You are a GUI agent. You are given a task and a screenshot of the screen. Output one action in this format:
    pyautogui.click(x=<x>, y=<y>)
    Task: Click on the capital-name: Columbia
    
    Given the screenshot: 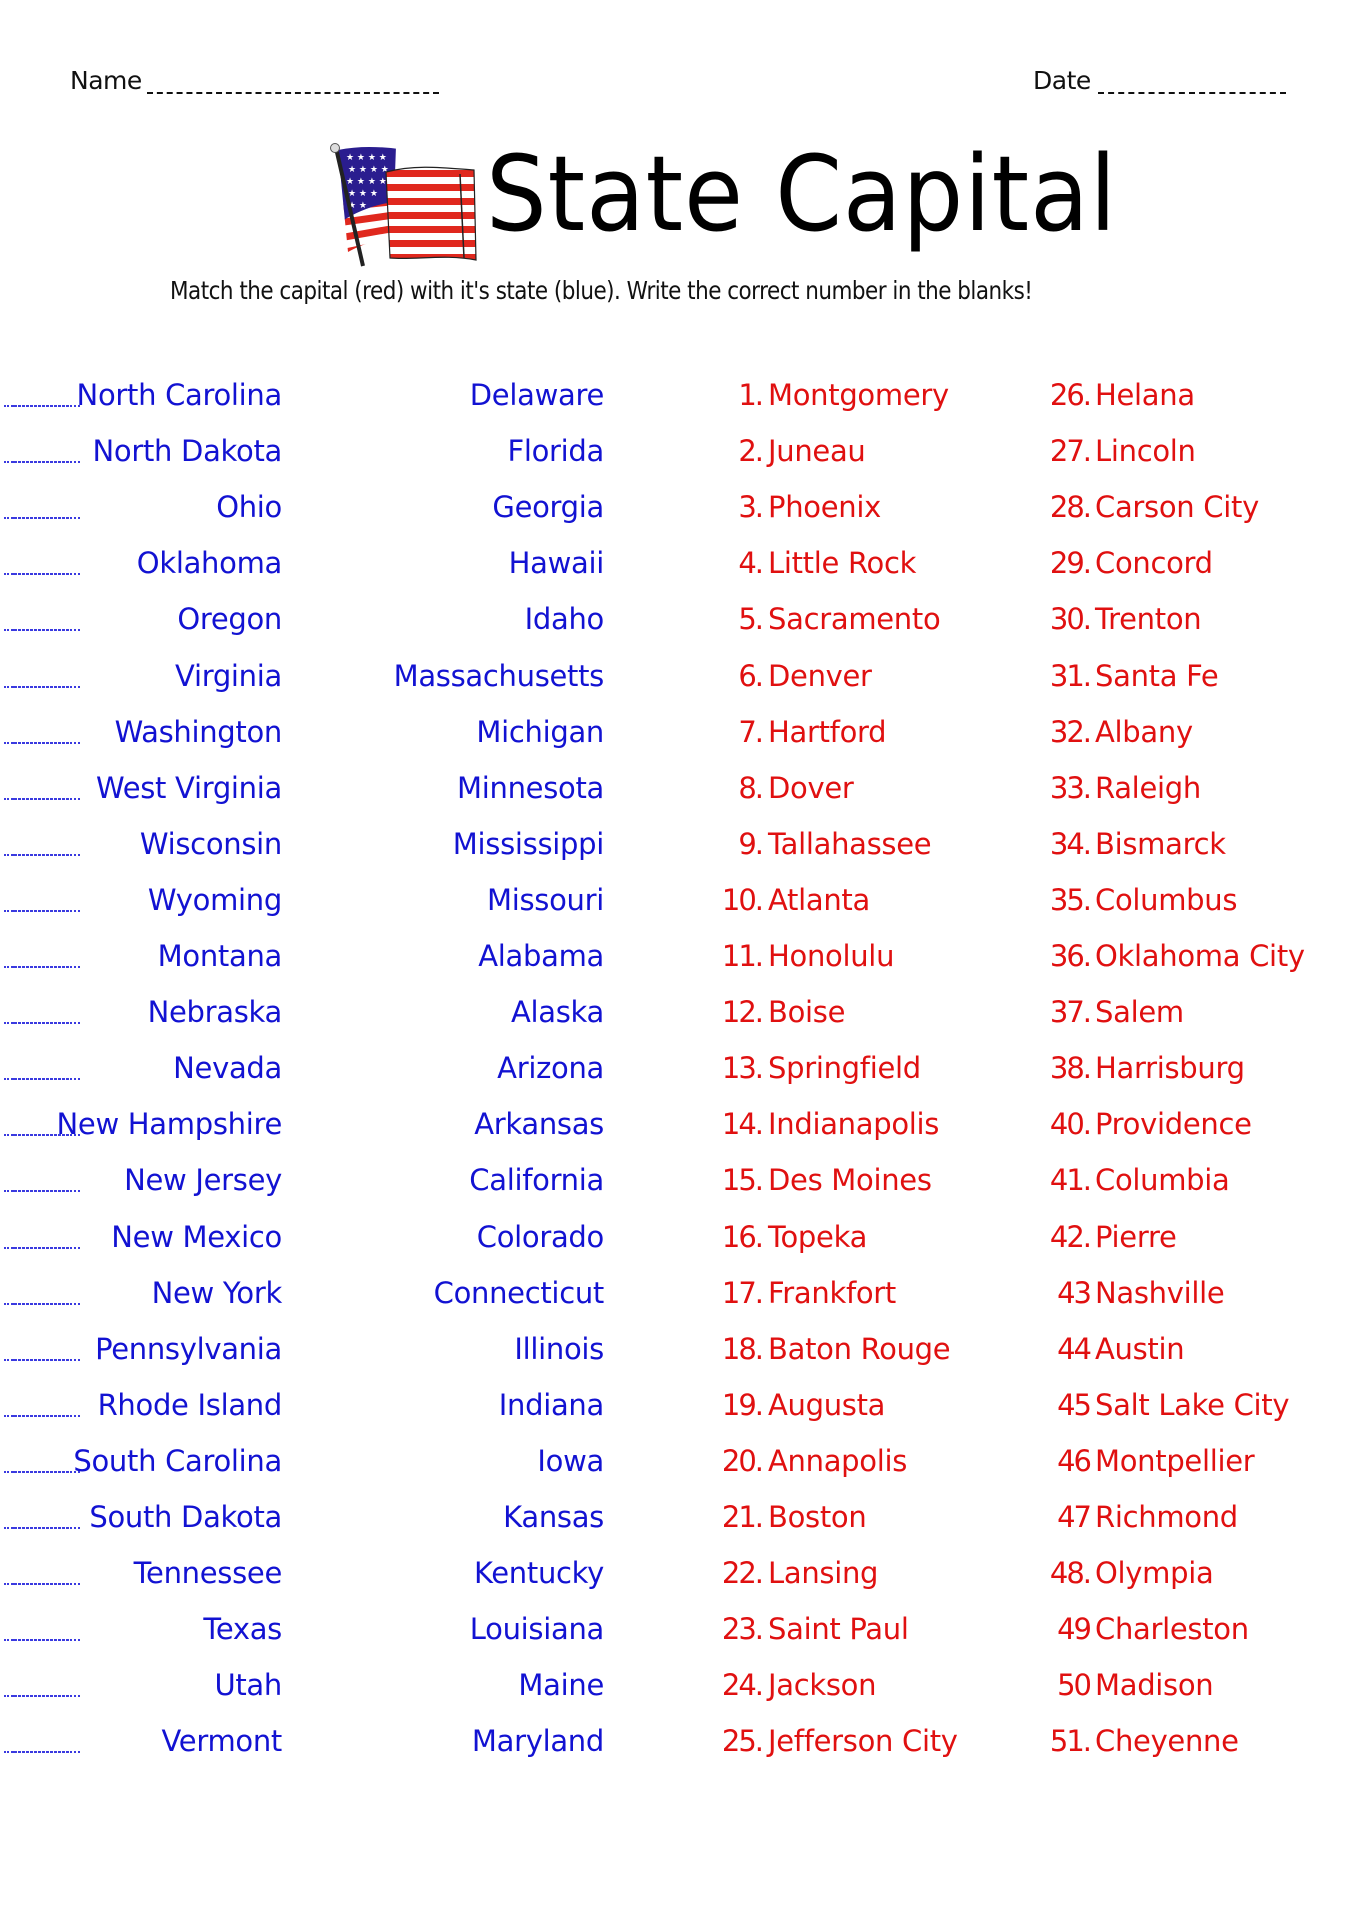 What is the action you would take?
    pyautogui.click(x=1162, y=1180)
    